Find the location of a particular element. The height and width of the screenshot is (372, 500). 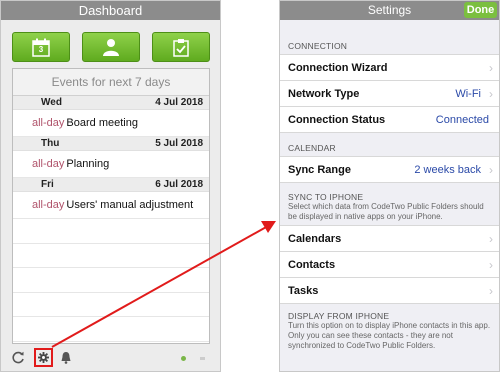

user-button is located at coordinates (111, 47).